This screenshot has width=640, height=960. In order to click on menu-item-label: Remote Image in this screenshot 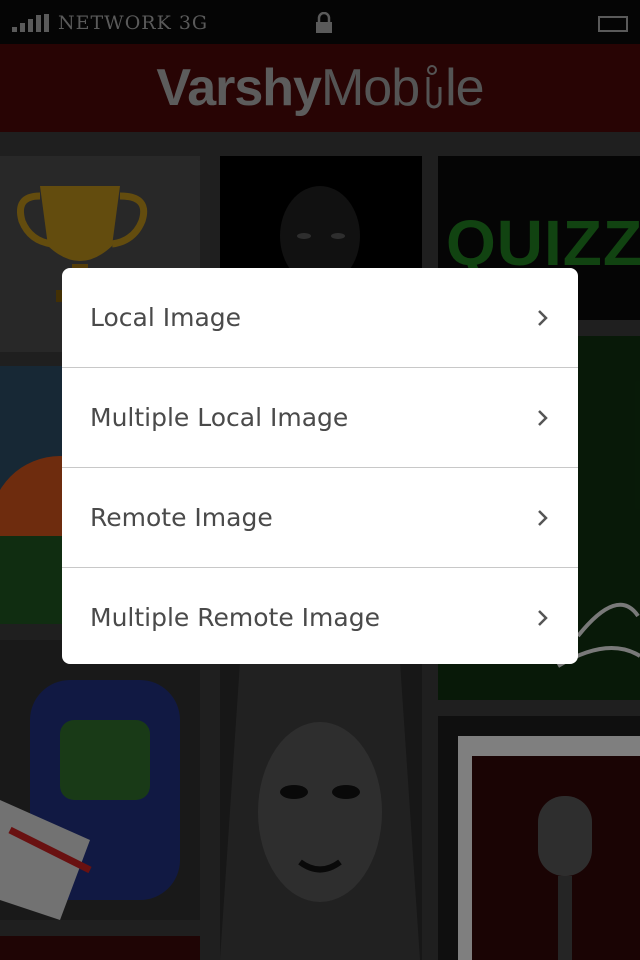, I will do `click(181, 517)`.